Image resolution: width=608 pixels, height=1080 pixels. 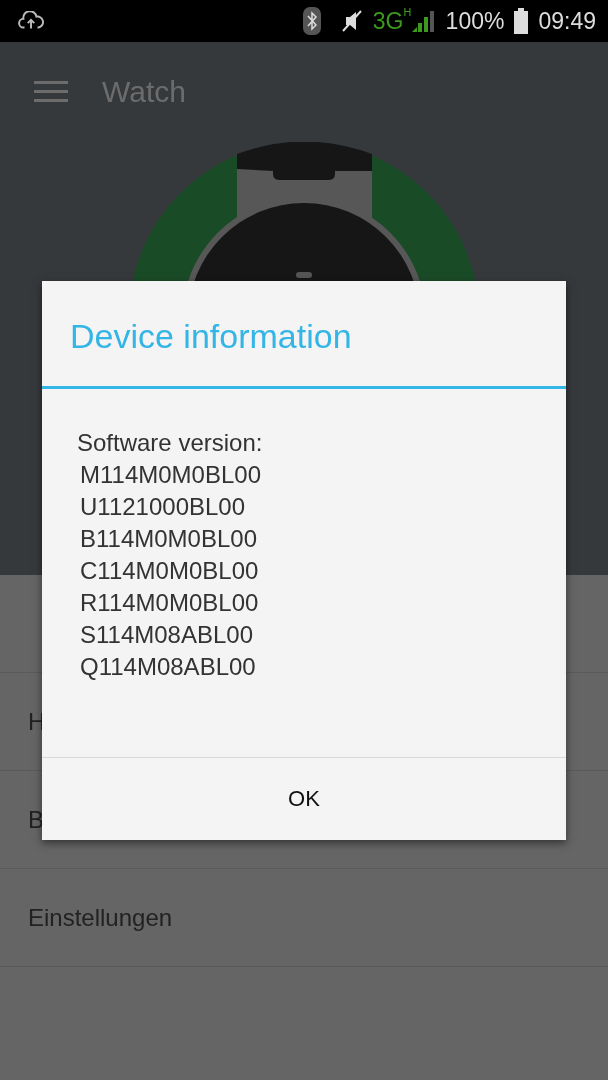 What do you see at coordinates (567, 21) in the screenshot?
I see `clock: 09:49` at bounding box center [567, 21].